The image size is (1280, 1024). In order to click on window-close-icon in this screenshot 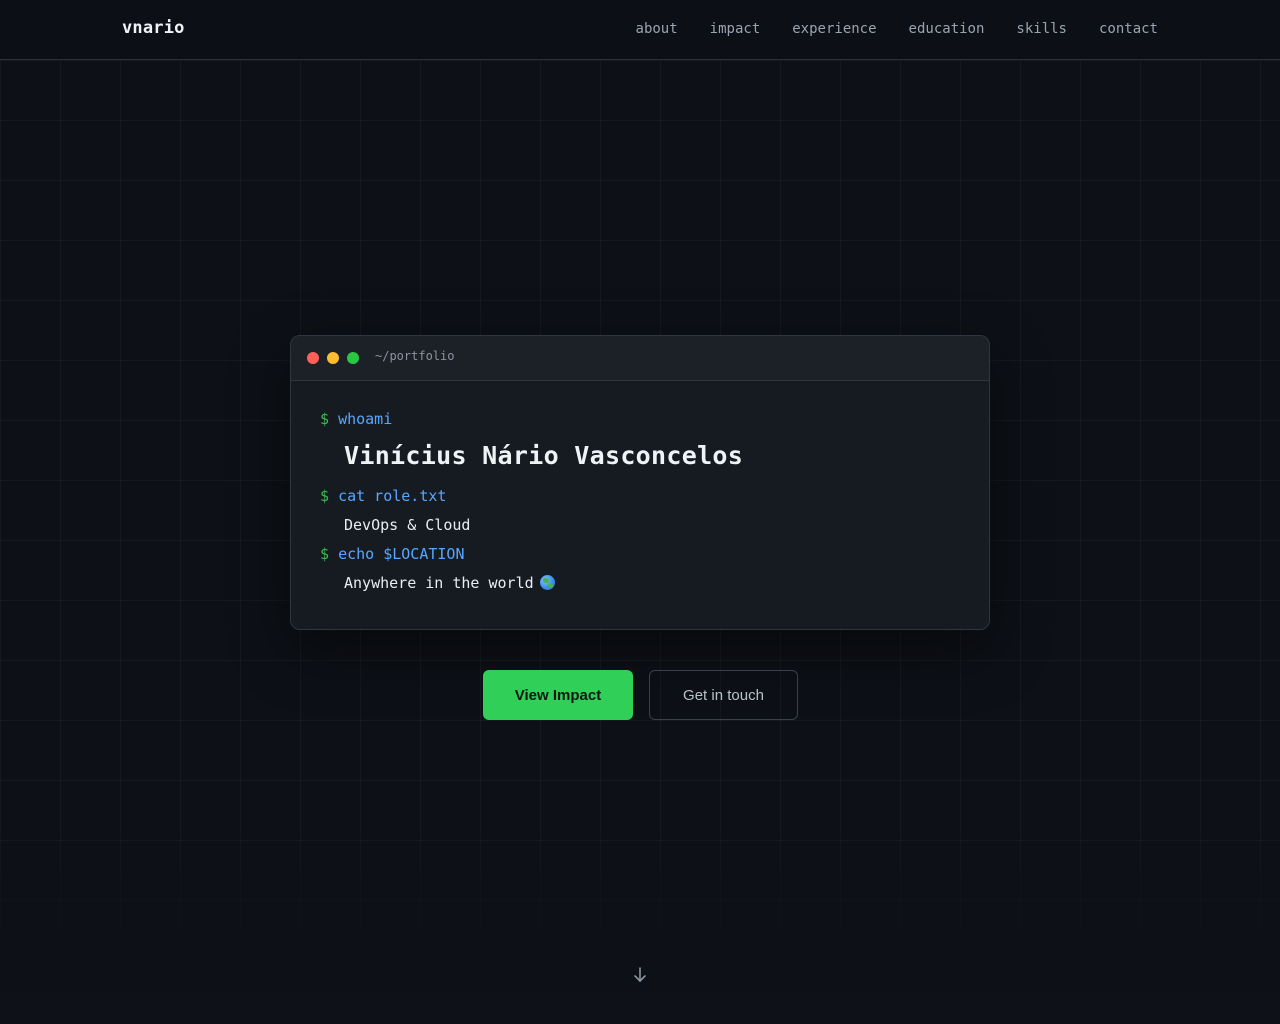, I will do `click(313, 358)`.